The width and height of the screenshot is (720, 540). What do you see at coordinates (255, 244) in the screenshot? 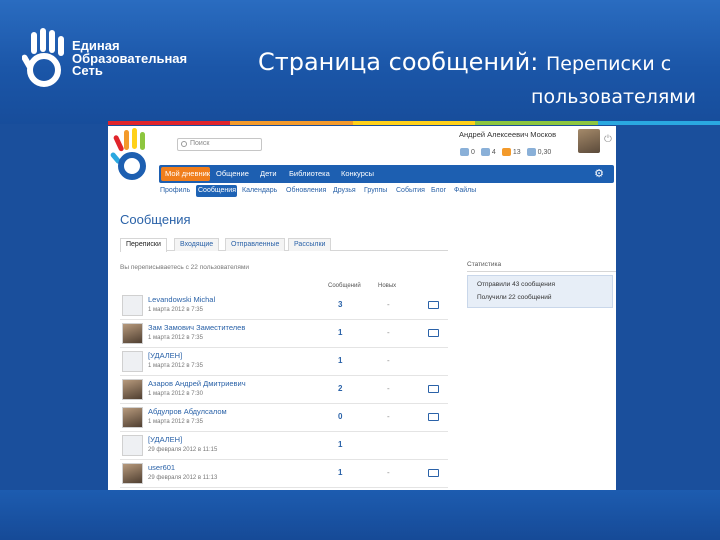
I see `tab-sent: Отправленные` at bounding box center [255, 244].